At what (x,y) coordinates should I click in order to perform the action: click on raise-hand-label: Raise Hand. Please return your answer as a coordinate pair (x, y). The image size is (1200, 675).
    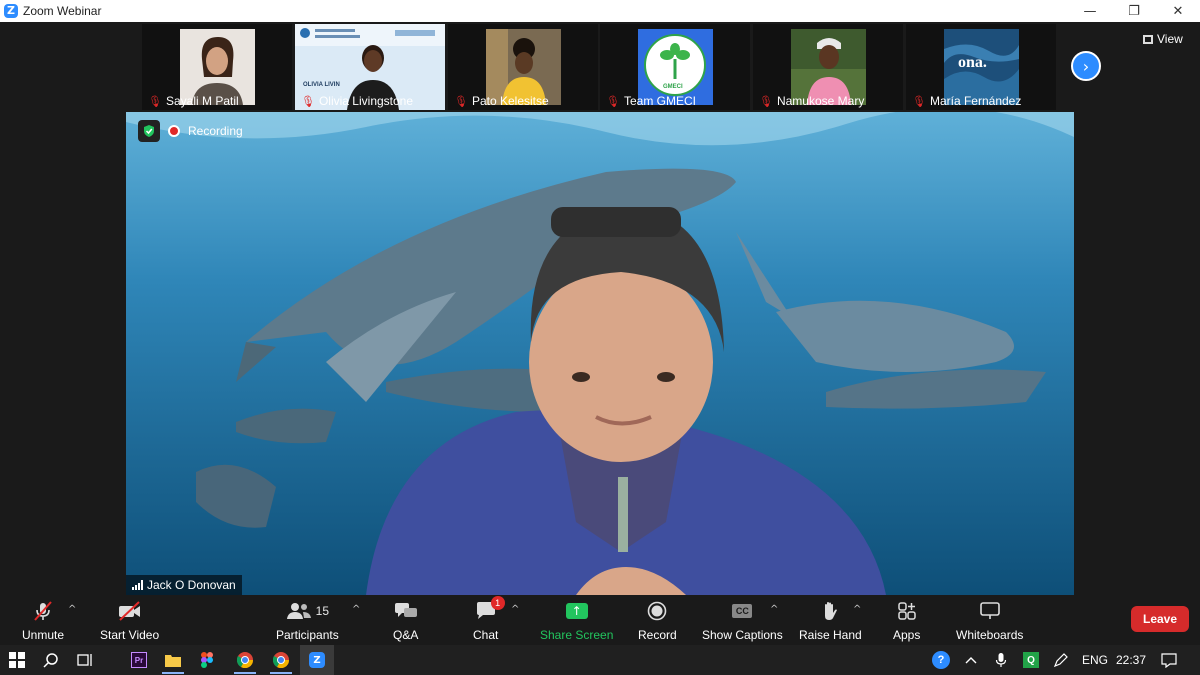
    Looking at the image, I should click on (830, 635).